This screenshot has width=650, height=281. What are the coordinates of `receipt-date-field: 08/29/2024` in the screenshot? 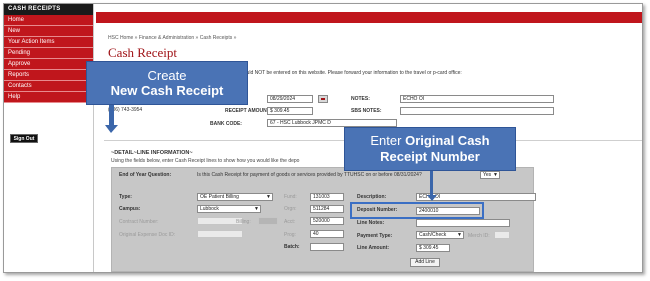 It's located at (290, 99).